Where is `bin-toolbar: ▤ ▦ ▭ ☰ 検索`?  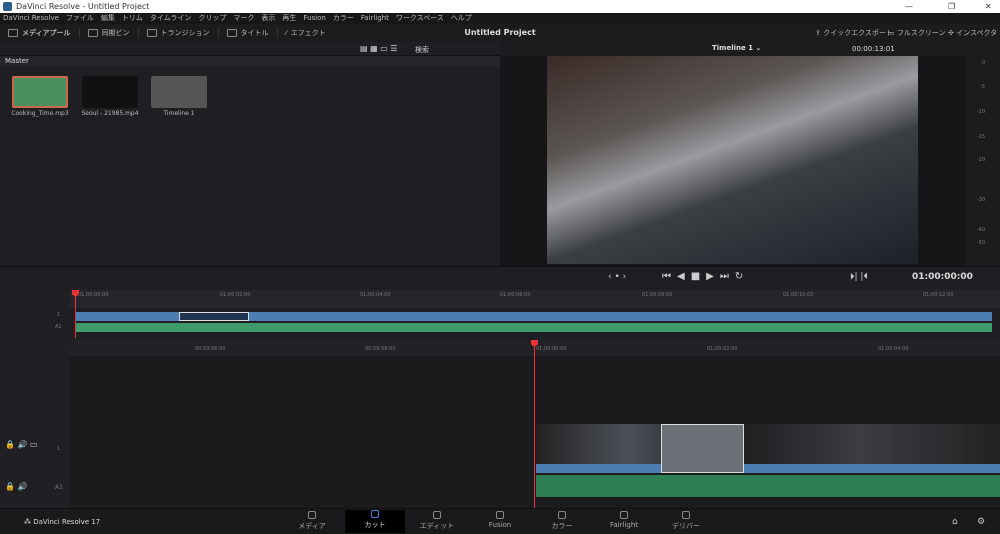
bin-toolbar: ▤ ▦ ▭ ☰ 検索 is located at coordinates (250, 49).